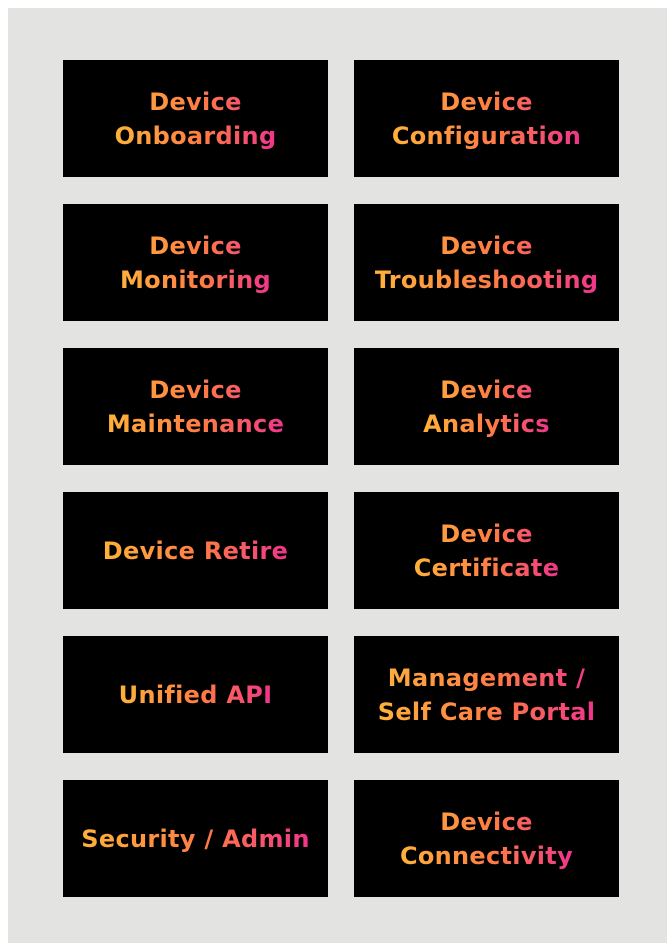 The width and height of the screenshot is (667, 943). I want to click on tile-label: Device Certificate, so click(487, 551).